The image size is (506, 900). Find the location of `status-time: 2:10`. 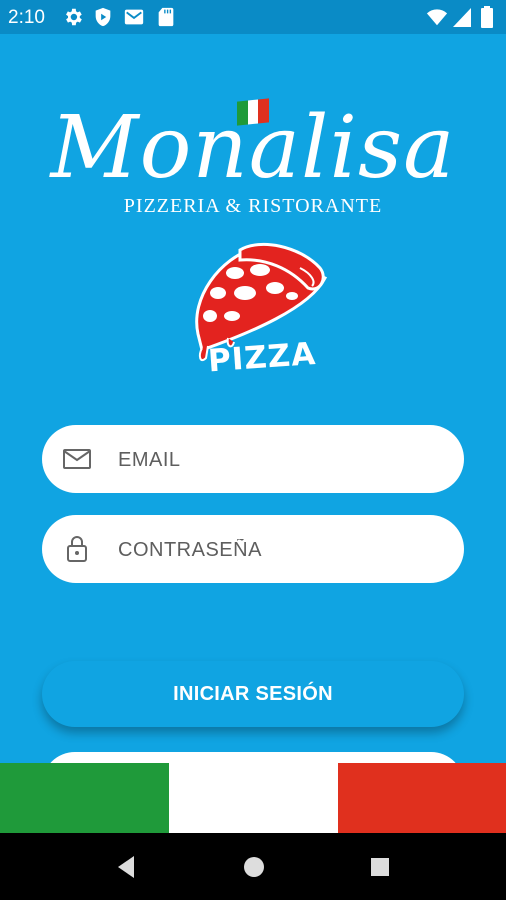

status-time: 2:10 is located at coordinates (26, 17).